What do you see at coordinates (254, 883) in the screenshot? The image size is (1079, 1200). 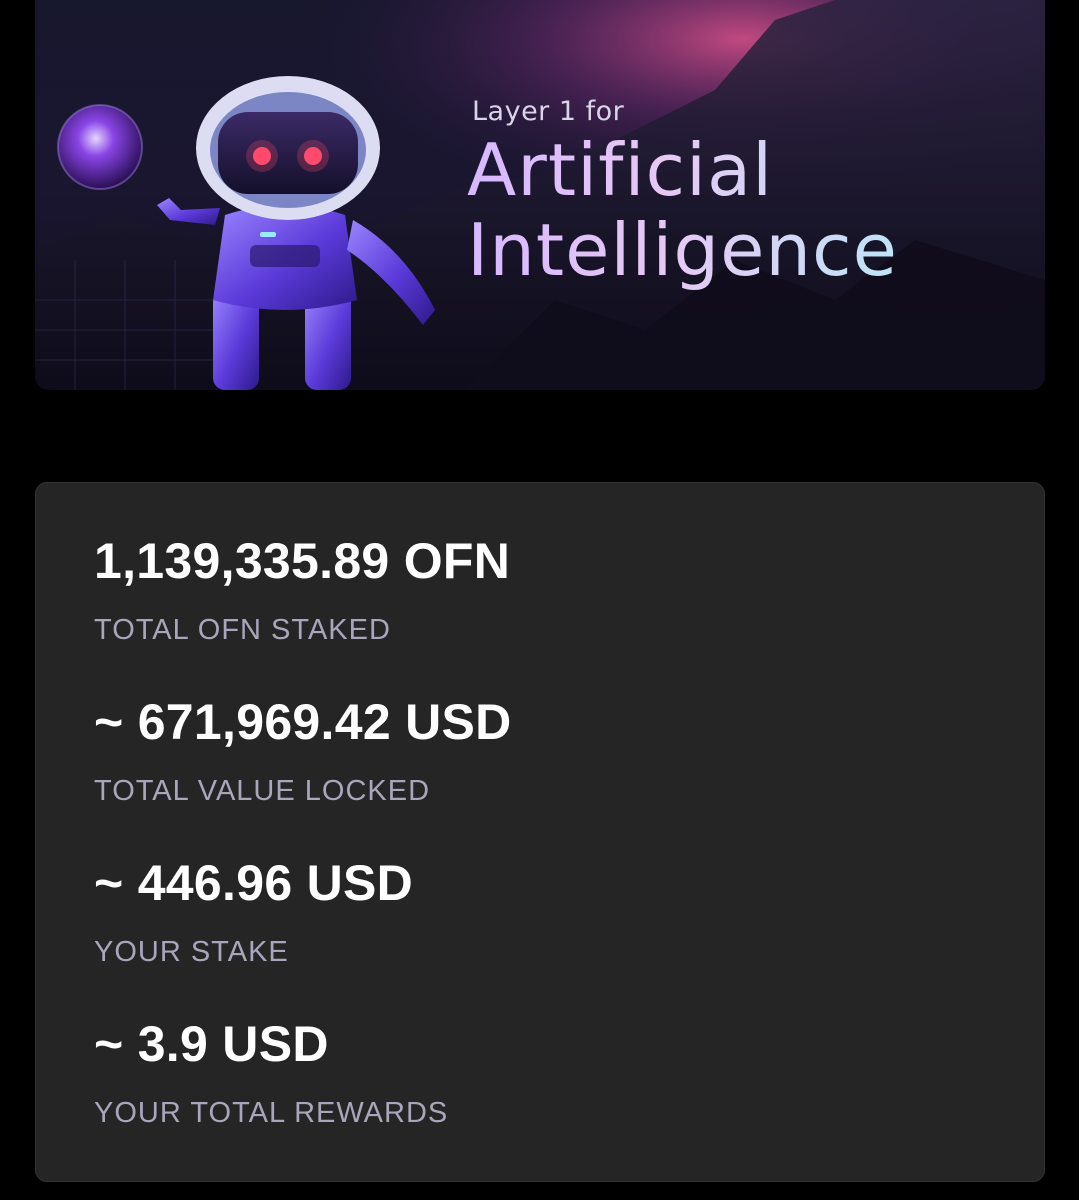 I see `stat-value: ~ 446.96 USD` at bounding box center [254, 883].